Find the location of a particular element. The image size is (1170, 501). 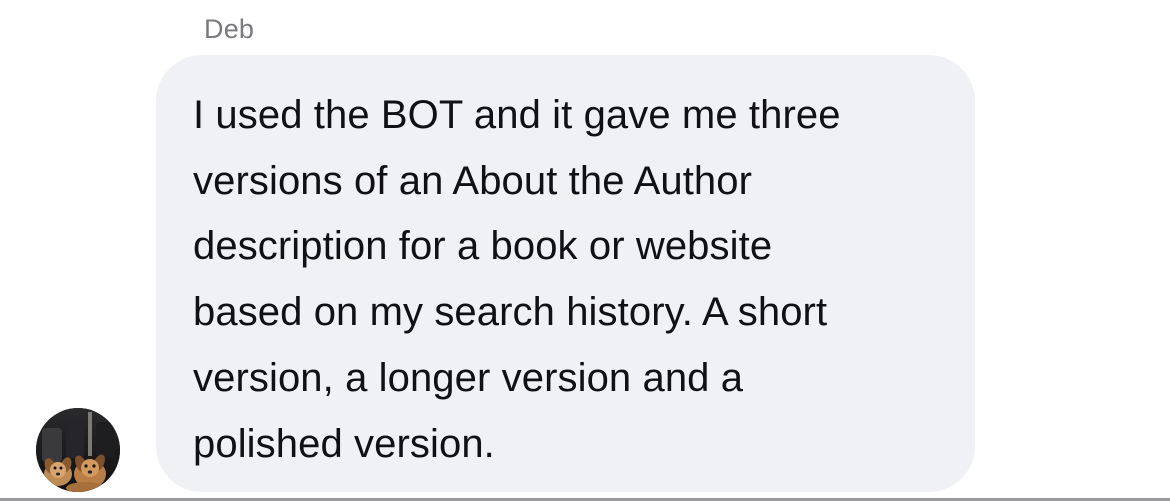

avatar is located at coordinates (78, 450).